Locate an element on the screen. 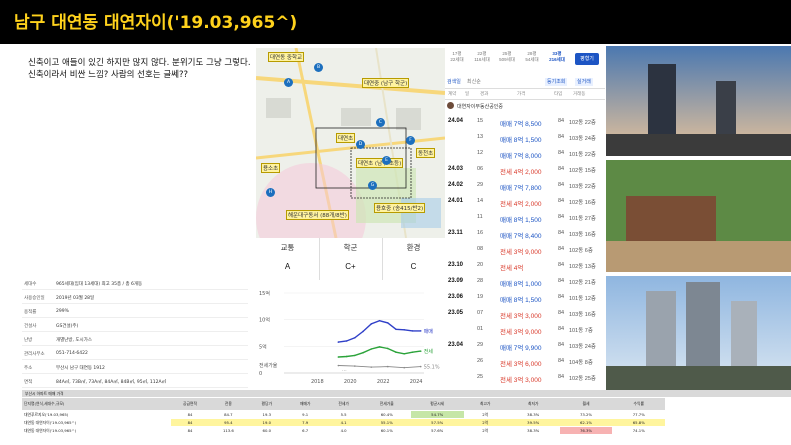 The width and height of the screenshot is (791, 445). transaction-row: 01 전세 3억 9,000 84 101동 7층 is located at coordinates (525, 329).